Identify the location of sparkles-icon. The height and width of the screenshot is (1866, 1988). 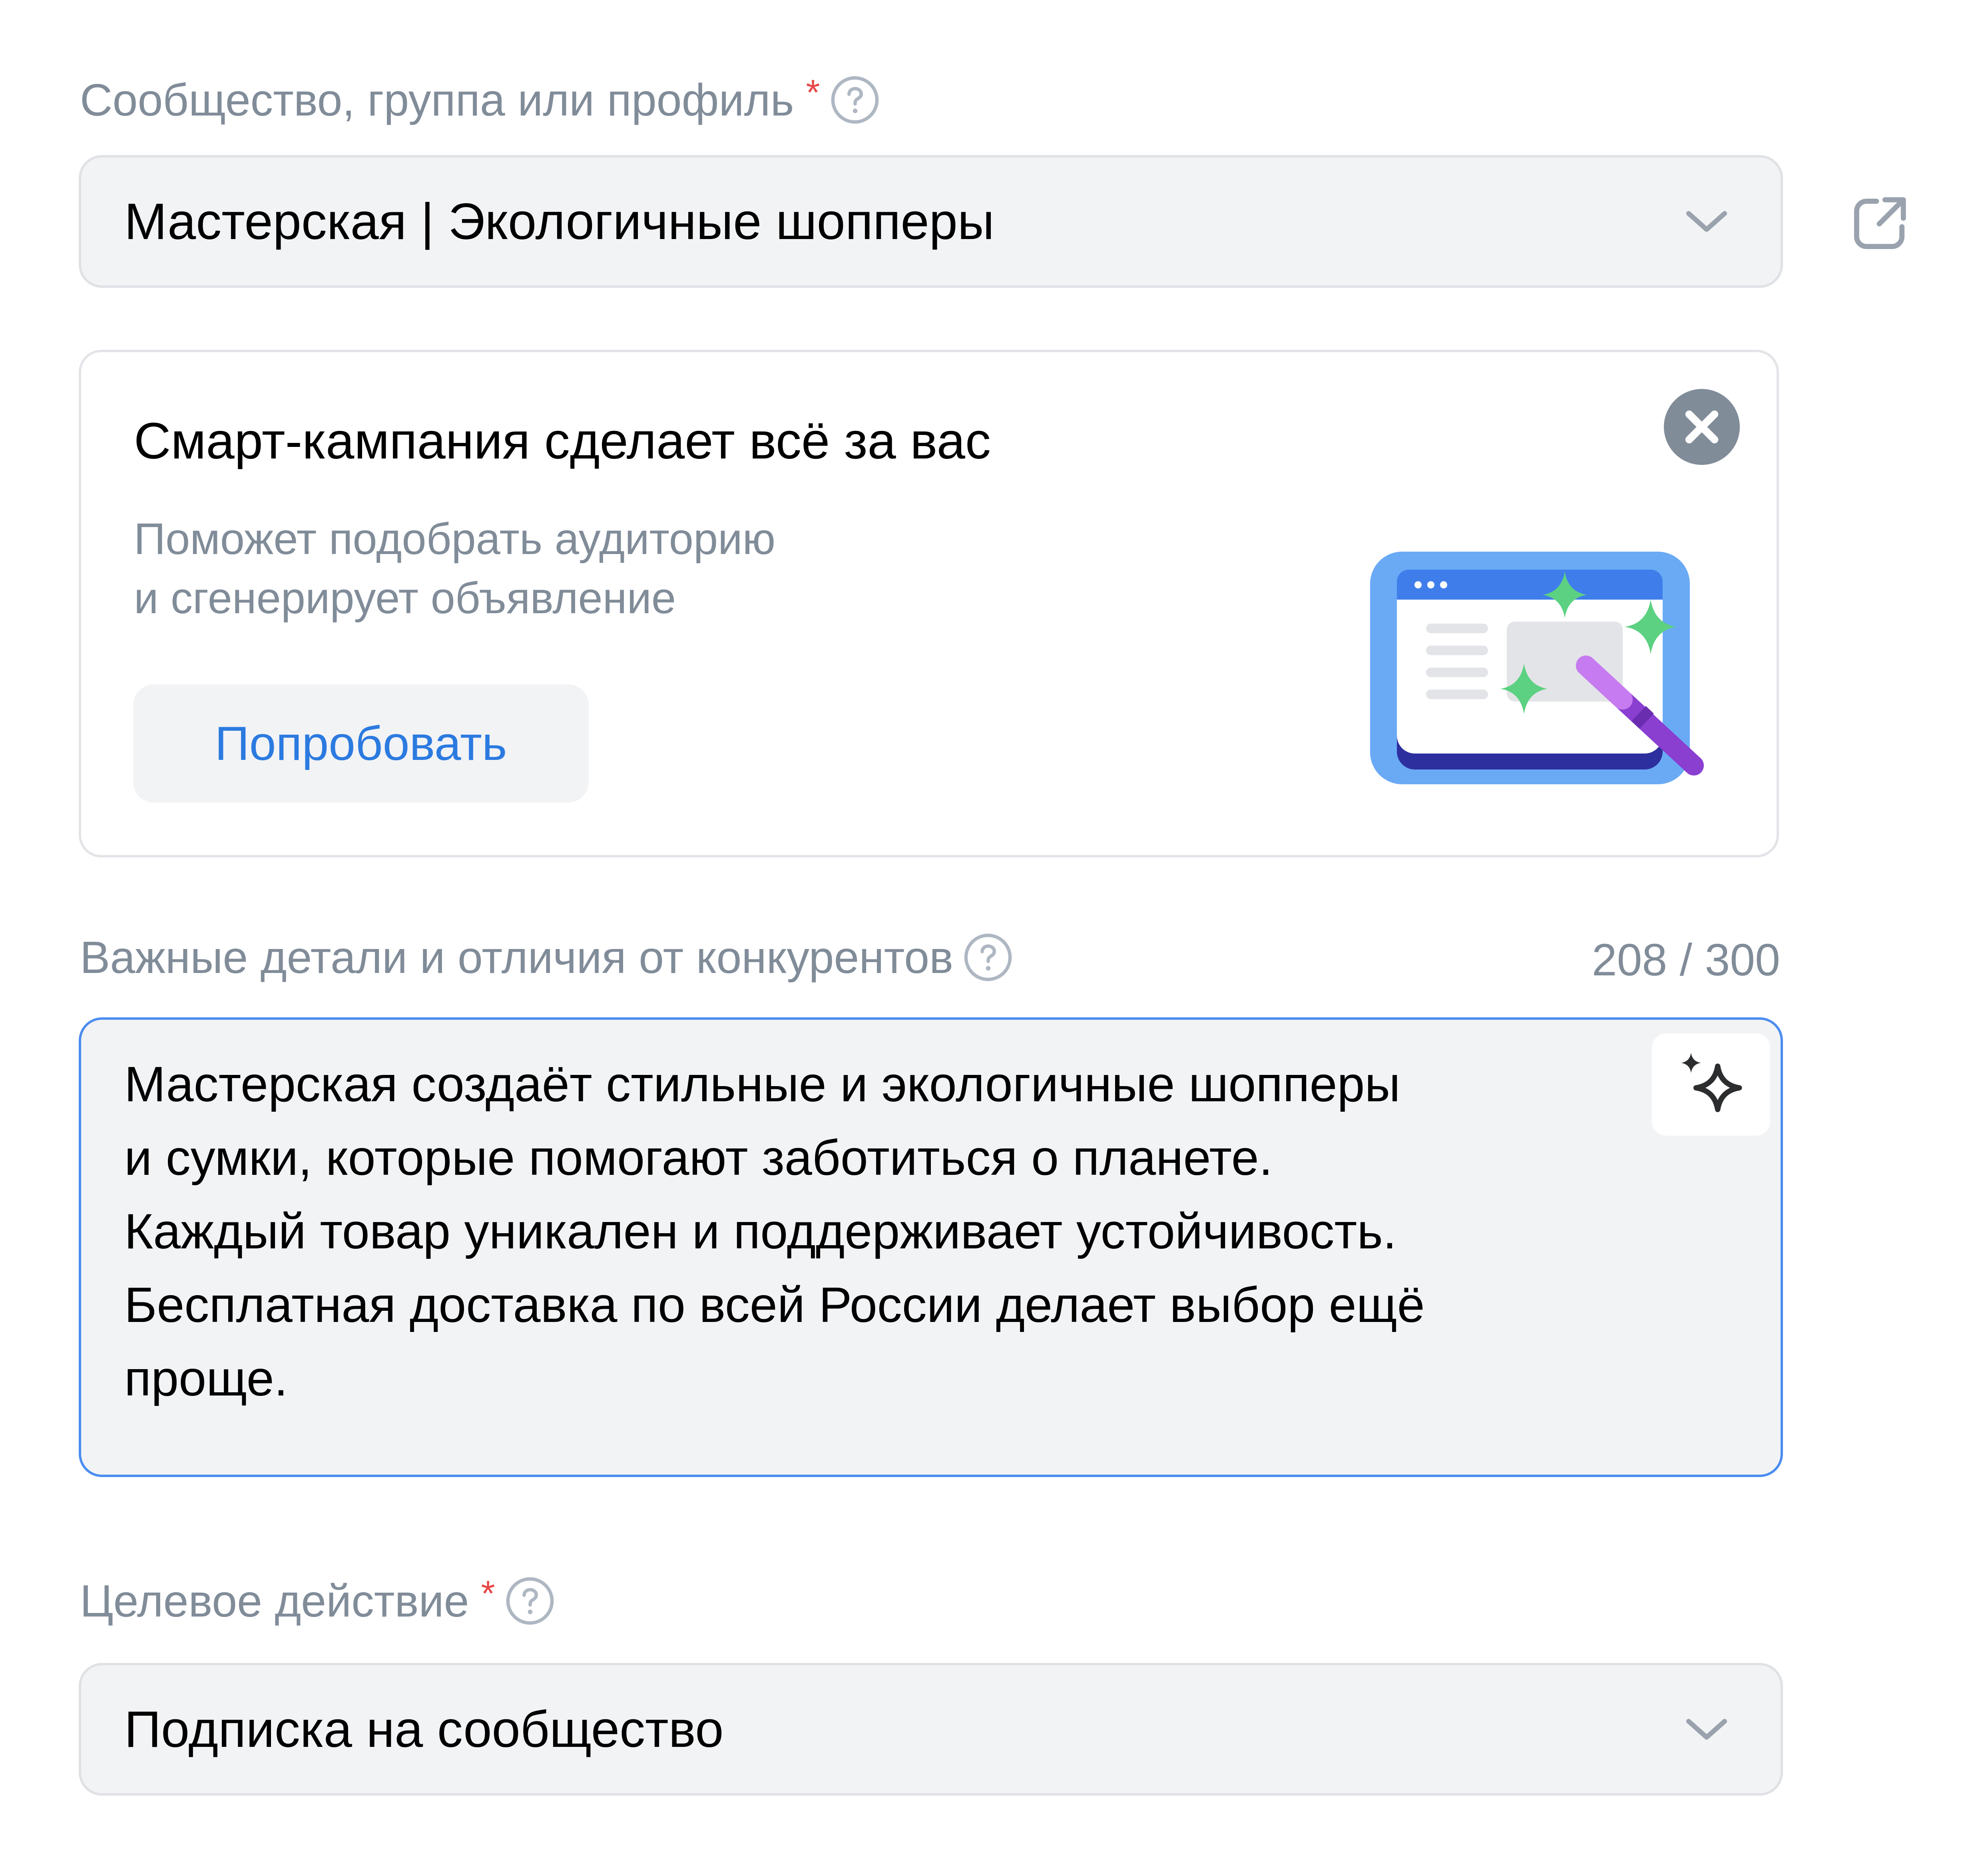
(1711, 1084).